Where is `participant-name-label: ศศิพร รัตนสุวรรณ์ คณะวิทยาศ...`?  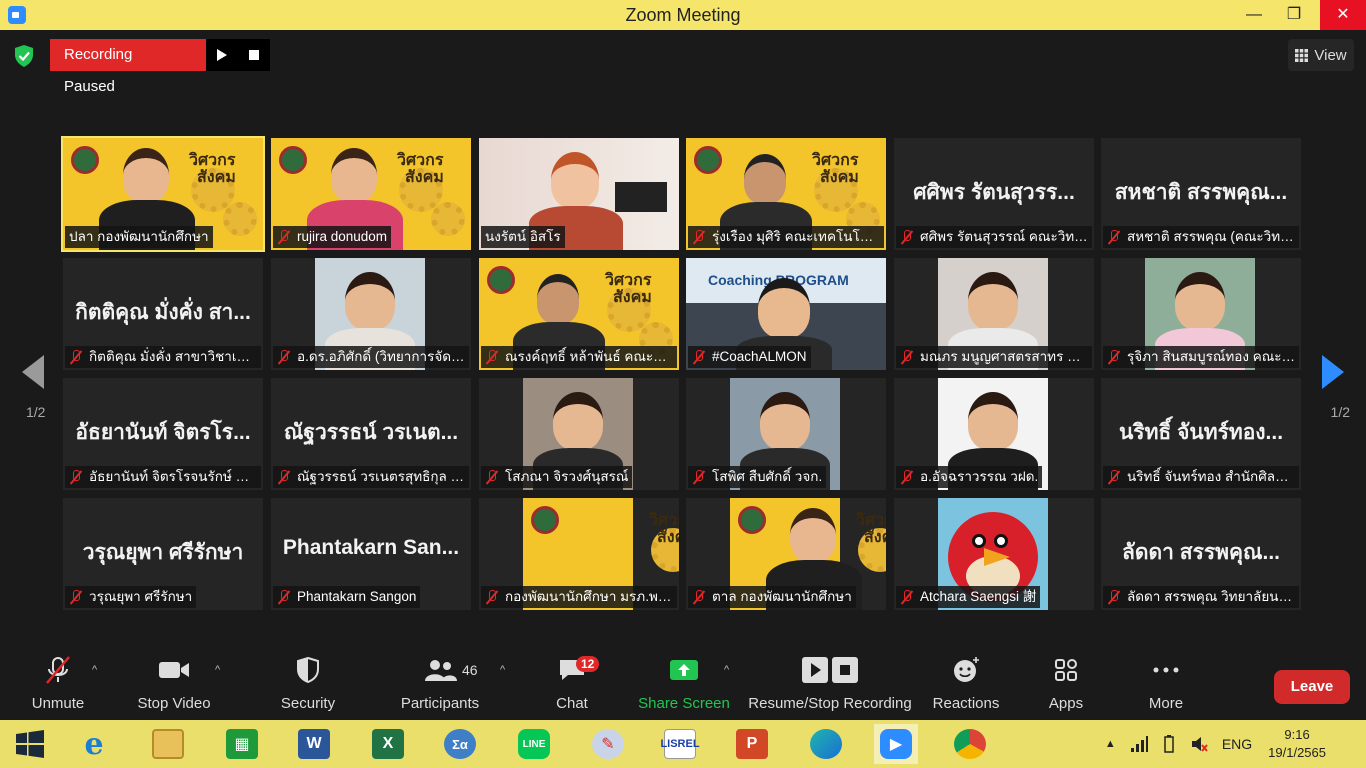
participant-name-label: ศศิพร รัตนสุวรรณ์ คณะวิทยาศ... is located at coordinates (994, 237).